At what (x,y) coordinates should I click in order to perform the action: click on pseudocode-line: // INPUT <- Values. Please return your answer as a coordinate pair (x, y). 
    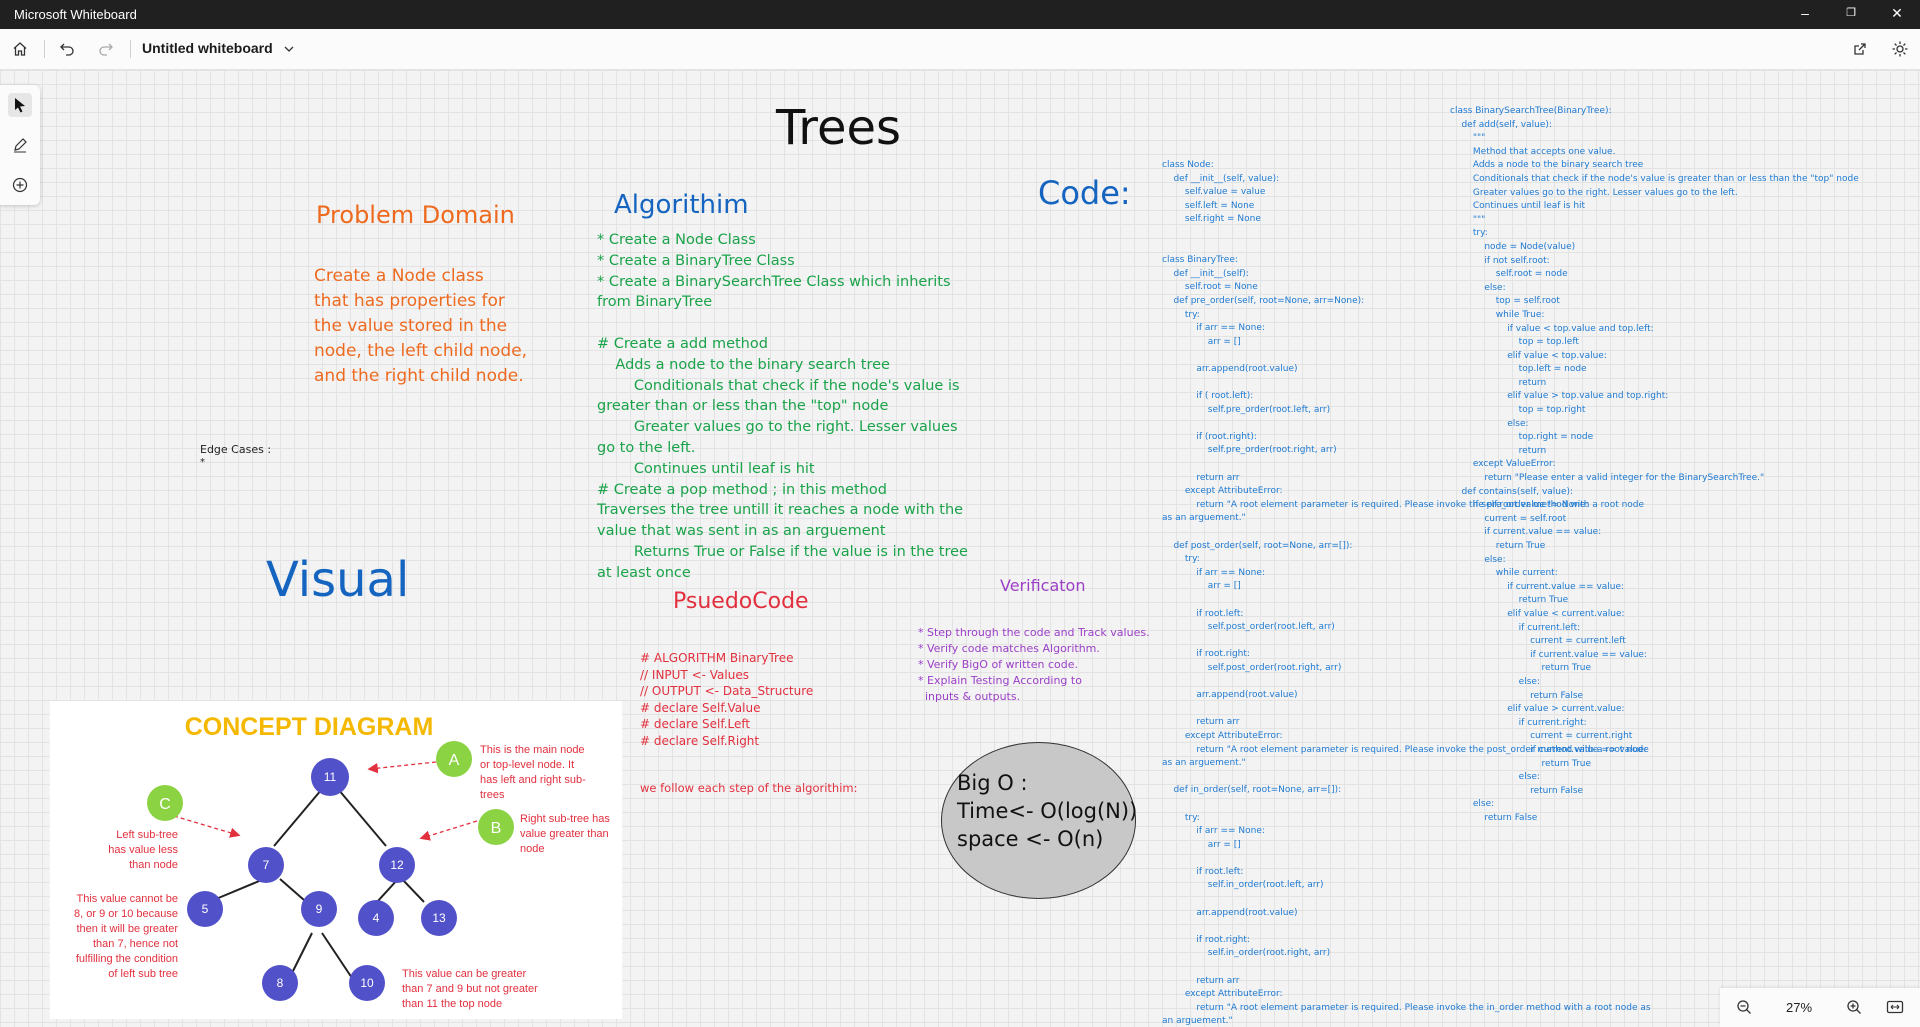
    Looking at the image, I should click on (694, 674).